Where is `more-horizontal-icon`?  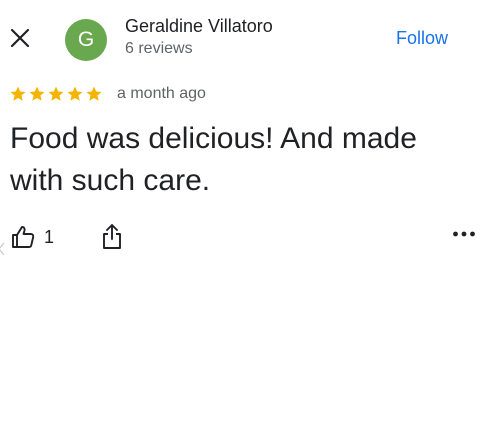
more-horizontal-icon is located at coordinates (464, 234).